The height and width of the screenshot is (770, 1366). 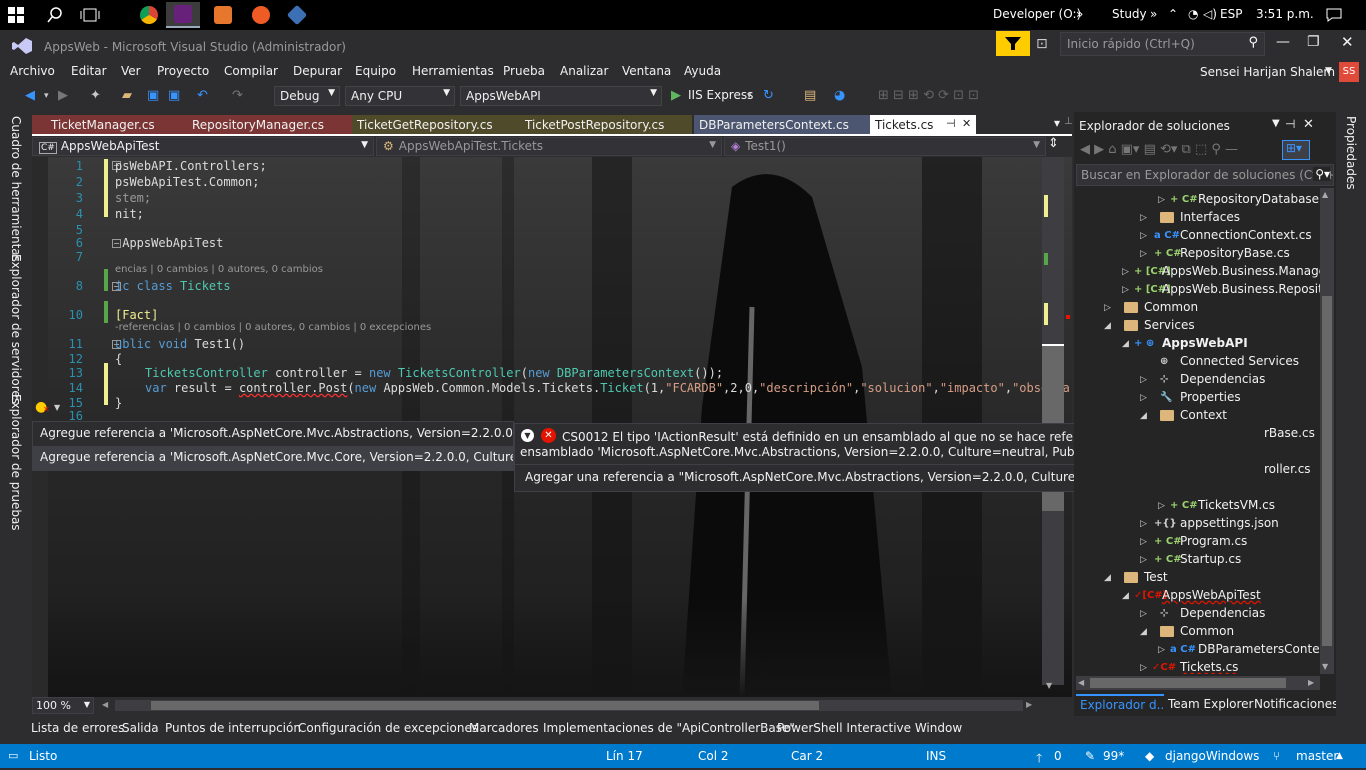 I want to click on visual-studio-icon, so click(x=183, y=15).